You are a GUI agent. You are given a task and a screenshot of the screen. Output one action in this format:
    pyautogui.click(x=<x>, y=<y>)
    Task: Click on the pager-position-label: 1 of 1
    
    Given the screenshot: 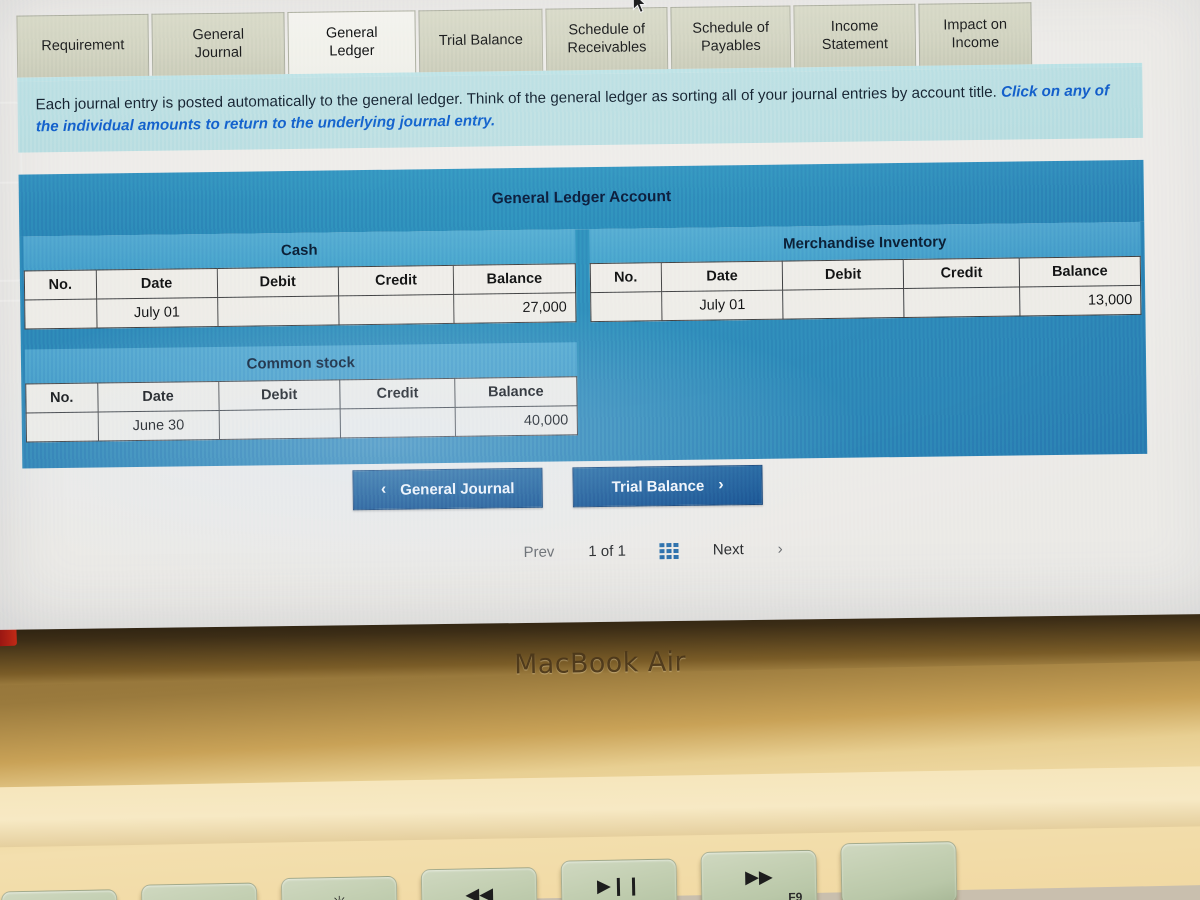 What is the action you would take?
    pyautogui.click(x=607, y=551)
    